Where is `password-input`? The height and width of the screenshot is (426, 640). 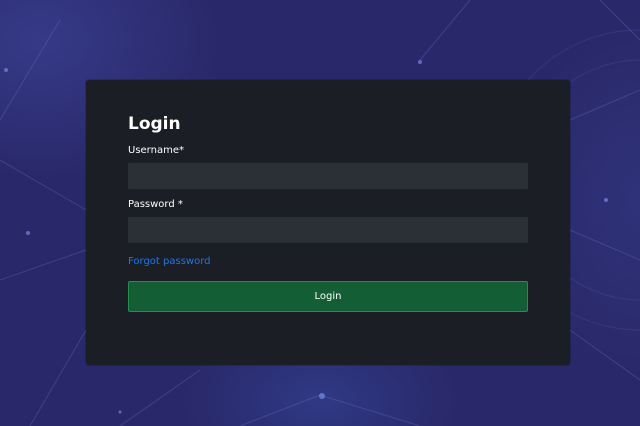 password-input is located at coordinates (328, 230).